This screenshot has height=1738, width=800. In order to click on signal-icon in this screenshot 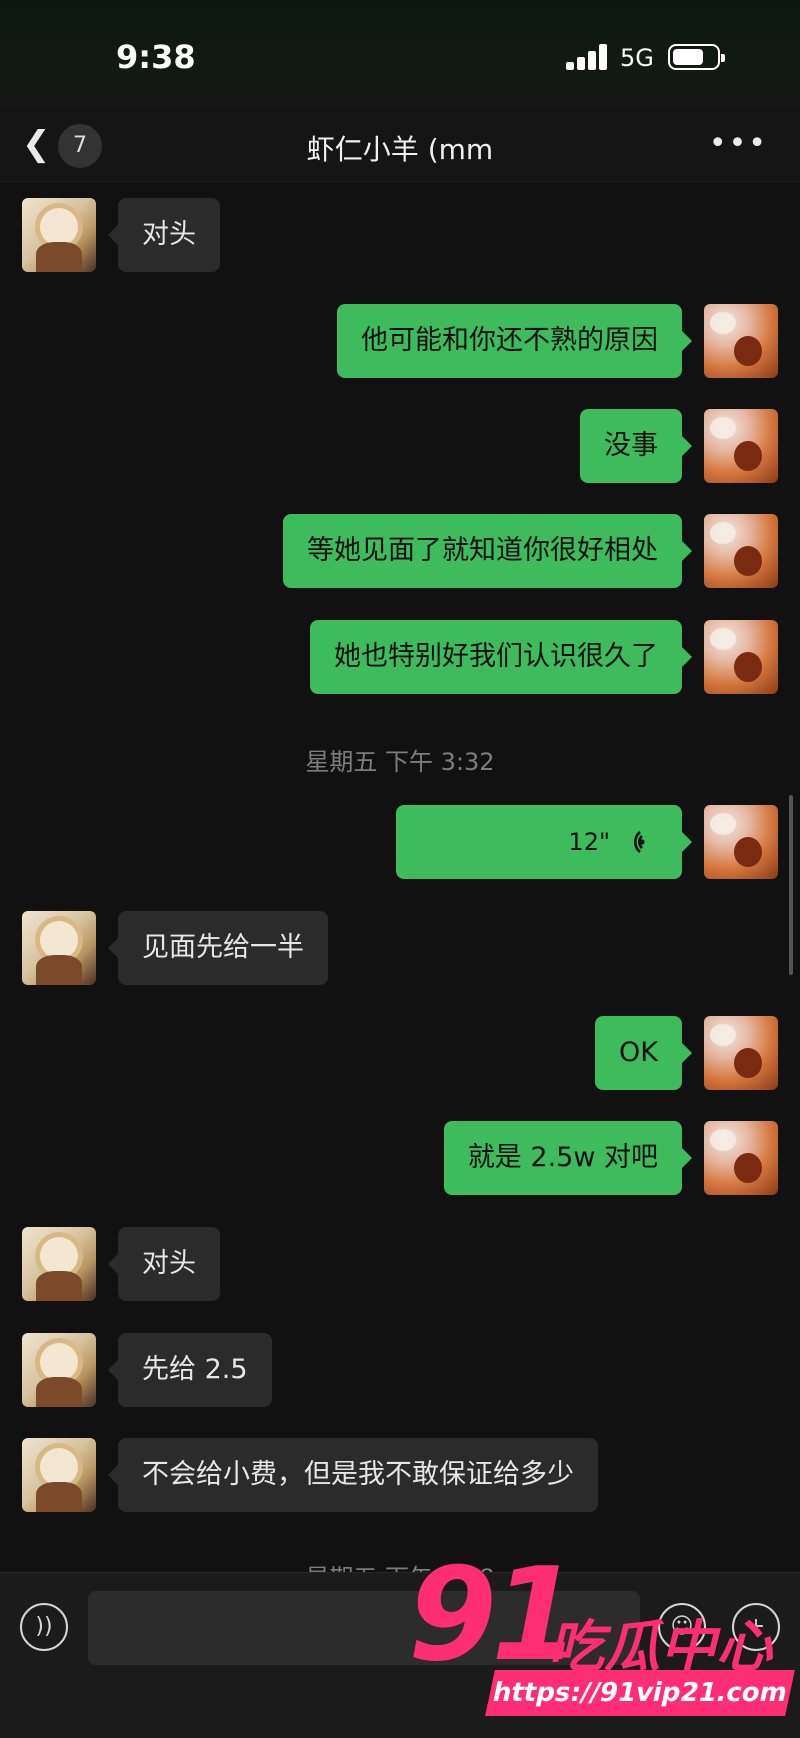, I will do `click(588, 57)`.